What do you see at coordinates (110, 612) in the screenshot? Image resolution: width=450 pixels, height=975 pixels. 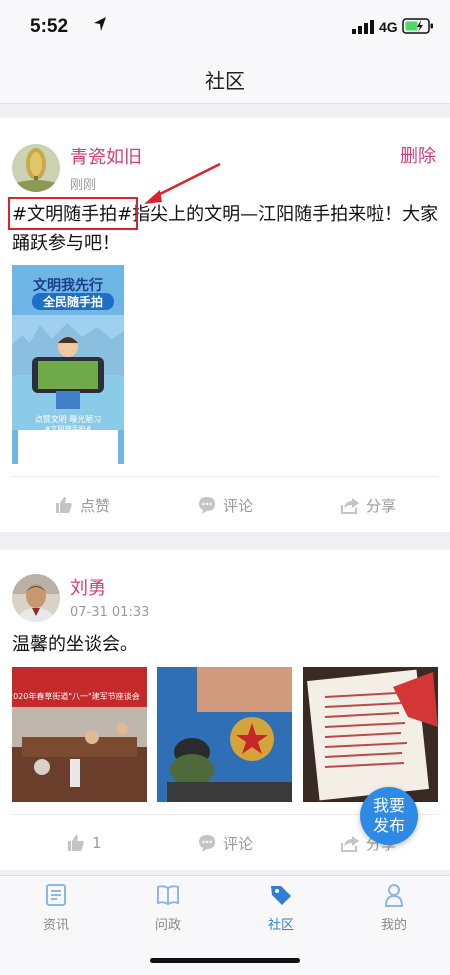 I see `timestamp: 07-31 01:33` at bounding box center [110, 612].